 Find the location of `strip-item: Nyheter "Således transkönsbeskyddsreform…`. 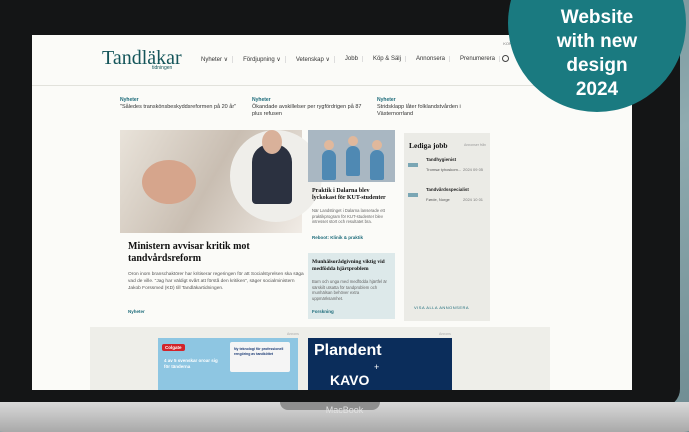

strip-item: Nyheter "Således transkönsbeskyddsreform… is located at coordinates (180, 104).